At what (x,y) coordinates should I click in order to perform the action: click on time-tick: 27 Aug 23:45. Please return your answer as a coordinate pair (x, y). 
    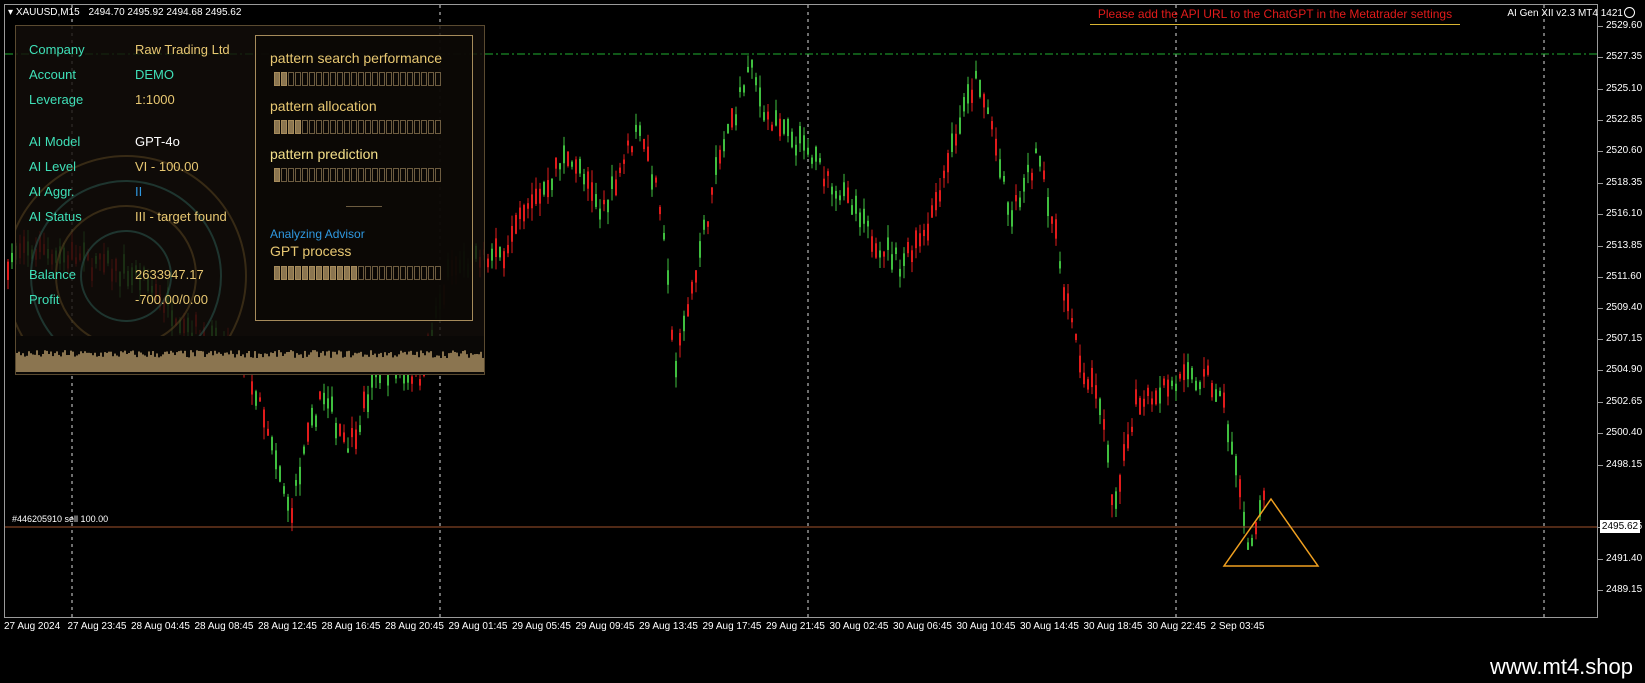
    Looking at the image, I should click on (97, 626).